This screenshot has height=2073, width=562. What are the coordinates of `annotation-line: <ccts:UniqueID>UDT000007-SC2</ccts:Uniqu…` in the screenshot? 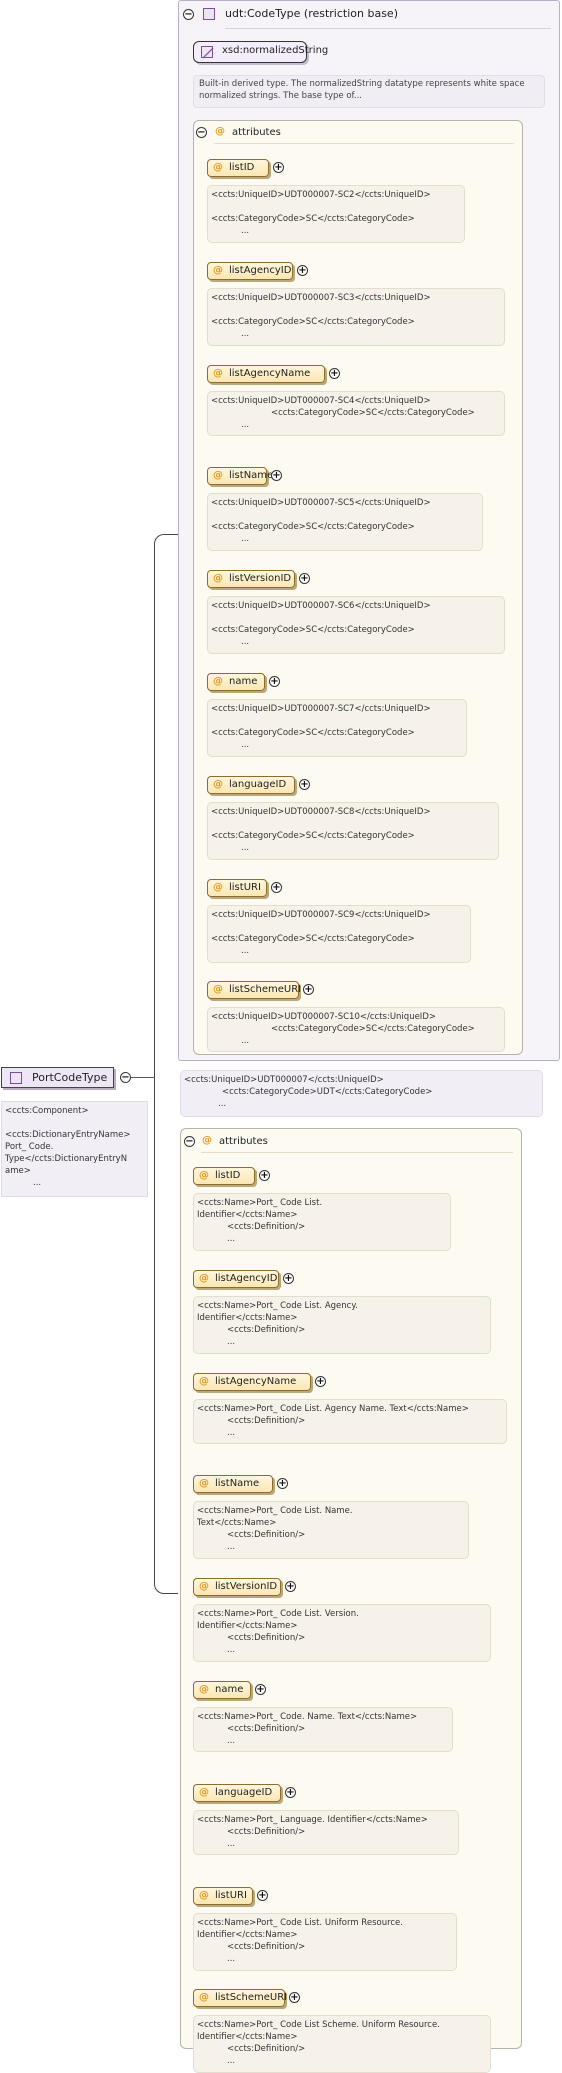 It's located at (321, 195).